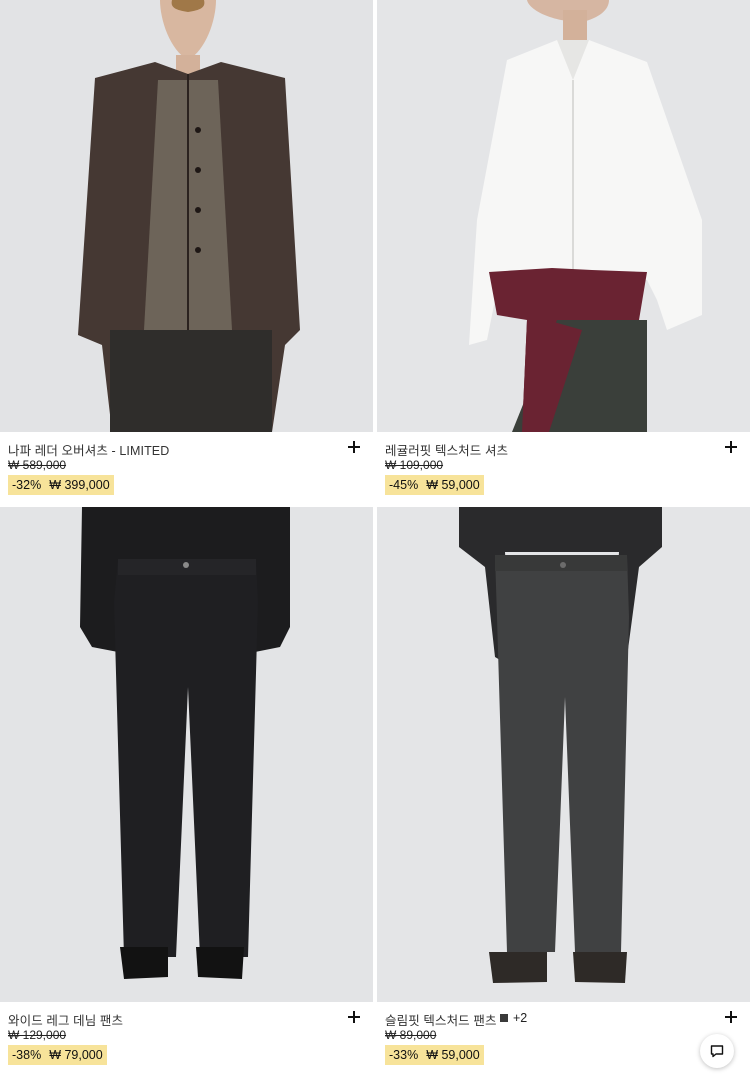 This screenshot has width=750, height=1092. What do you see at coordinates (411, 1035) in the screenshot?
I see `original-price: ₩ 89,000` at bounding box center [411, 1035].